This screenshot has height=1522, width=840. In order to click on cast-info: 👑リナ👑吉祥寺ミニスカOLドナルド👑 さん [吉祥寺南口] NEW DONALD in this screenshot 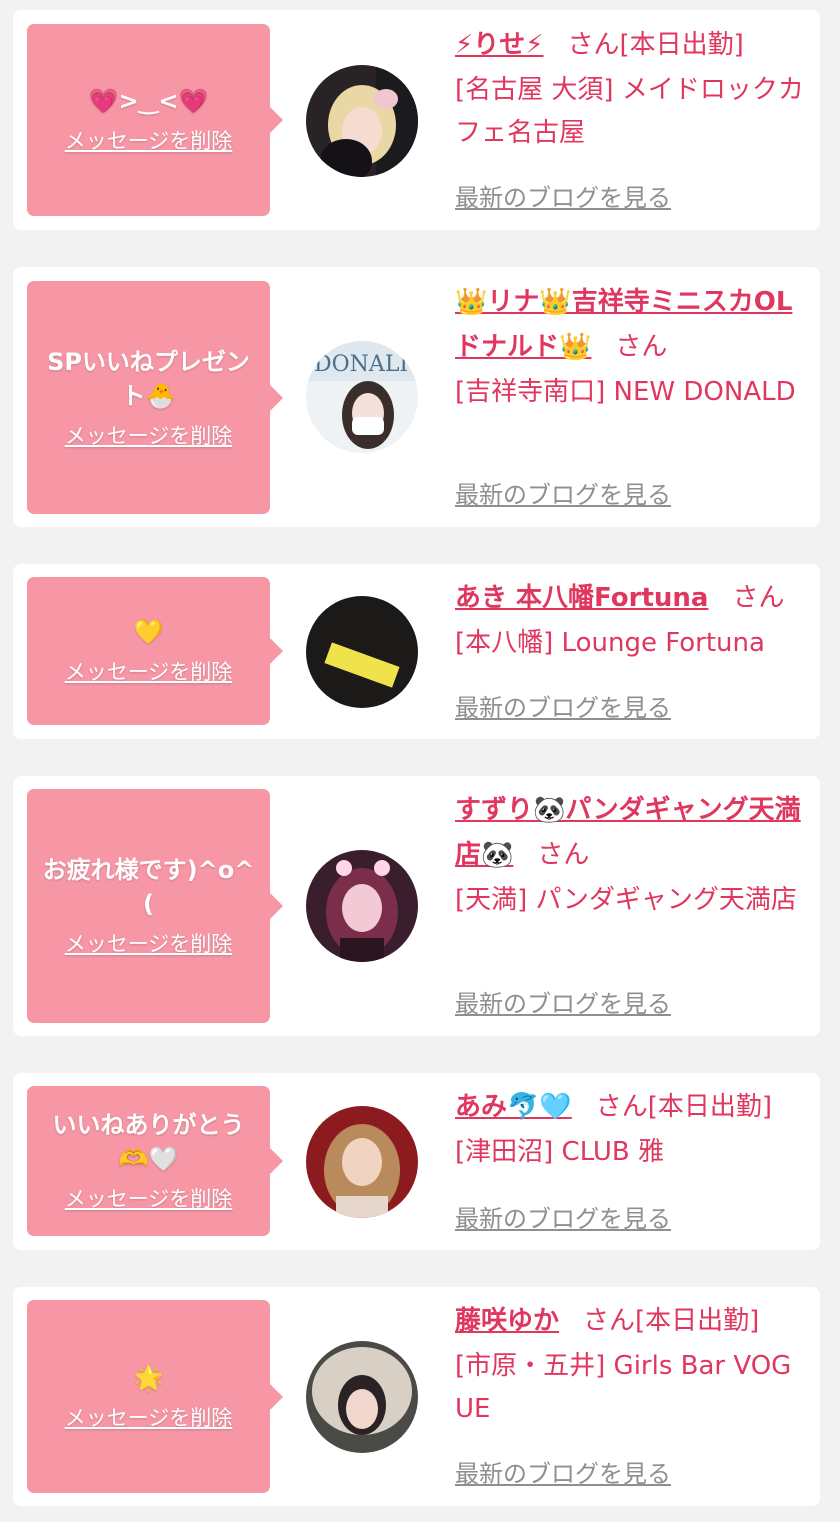, I will do `click(630, 347)`.